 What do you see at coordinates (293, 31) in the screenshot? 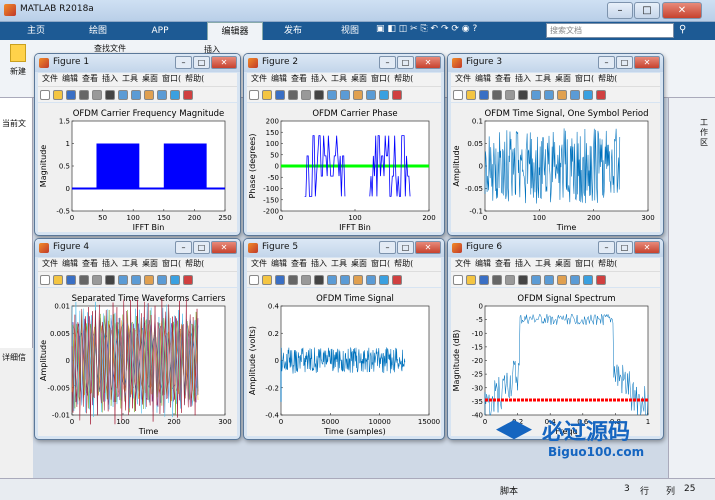
I see `tab-publish: 发布` at bounding box center [293, 31].